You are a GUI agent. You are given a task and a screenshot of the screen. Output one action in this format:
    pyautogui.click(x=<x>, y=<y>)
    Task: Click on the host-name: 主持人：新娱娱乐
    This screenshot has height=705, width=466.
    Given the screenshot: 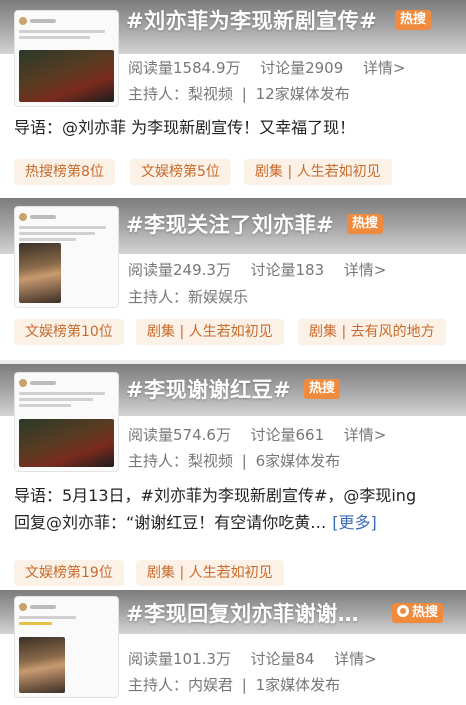 What is the action you would take?
    pyautogui.click(x=188, y=297)
    